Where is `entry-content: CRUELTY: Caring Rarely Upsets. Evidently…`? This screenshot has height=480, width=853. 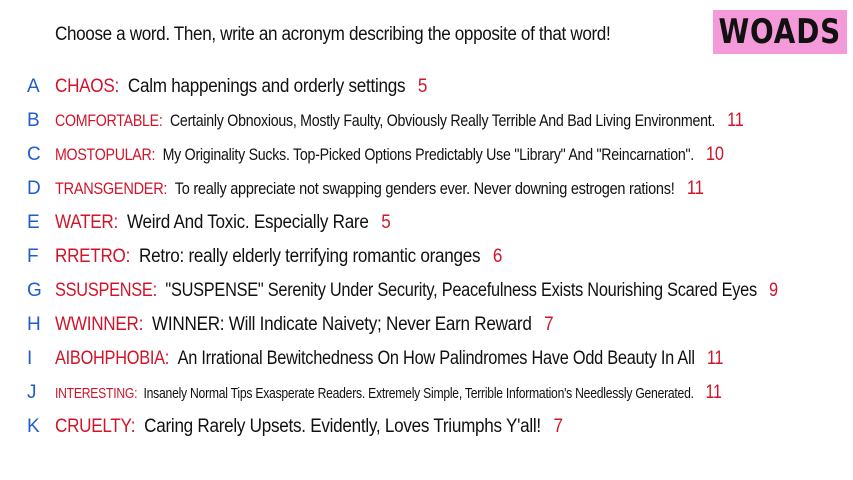 entry-content: CRUELTY: Caring Rarely Upsets. Evidently… is located at coordinates (309, 427).